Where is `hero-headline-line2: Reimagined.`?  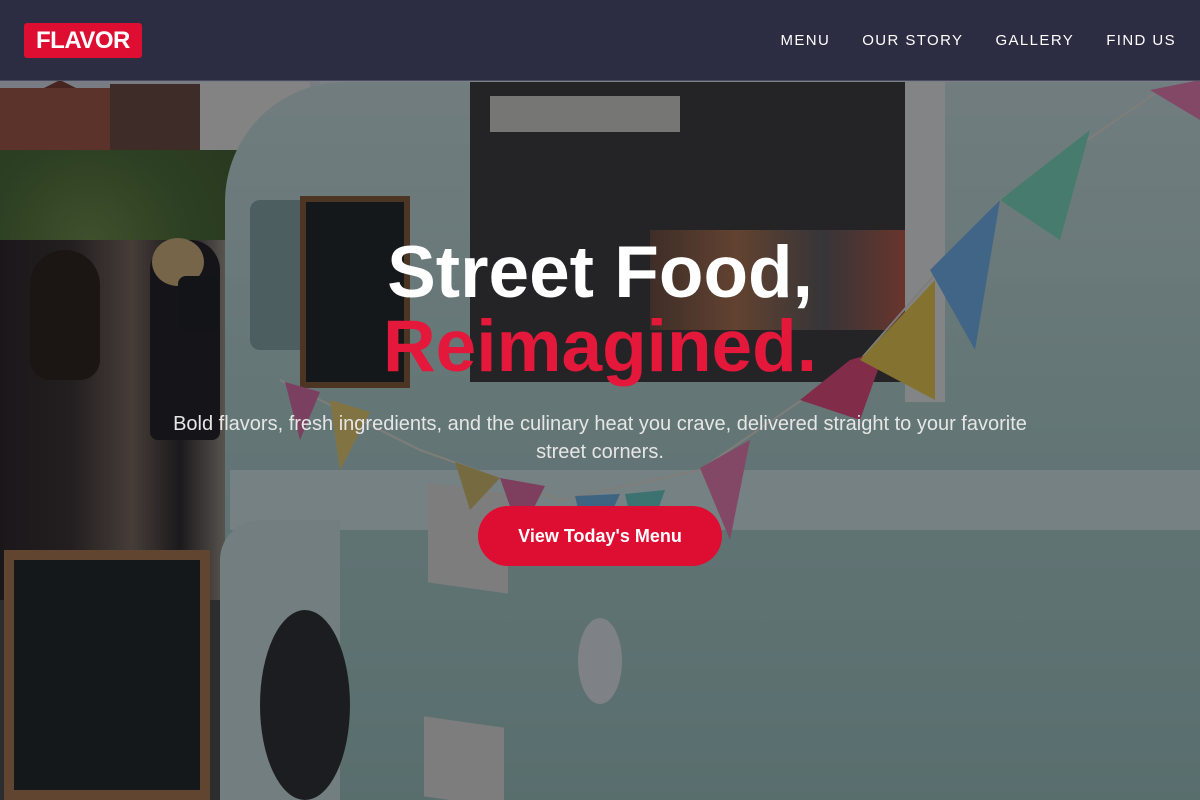
hero-headline-line2: Reimagined. is located at coordinates (600, 346).